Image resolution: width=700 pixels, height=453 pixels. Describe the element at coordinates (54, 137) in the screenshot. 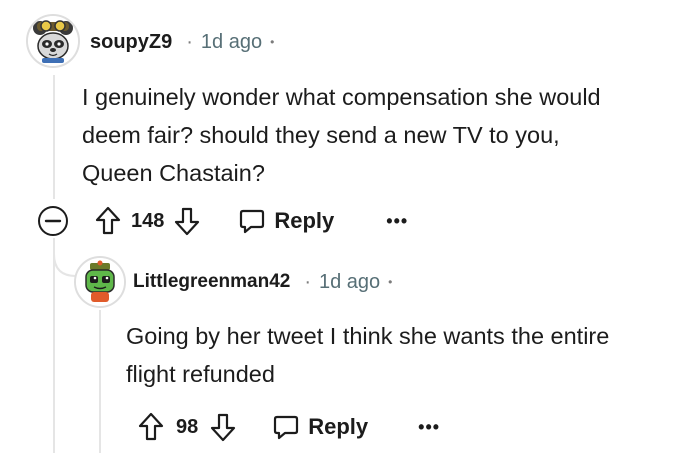

I see `thread-line-parent` at that location.